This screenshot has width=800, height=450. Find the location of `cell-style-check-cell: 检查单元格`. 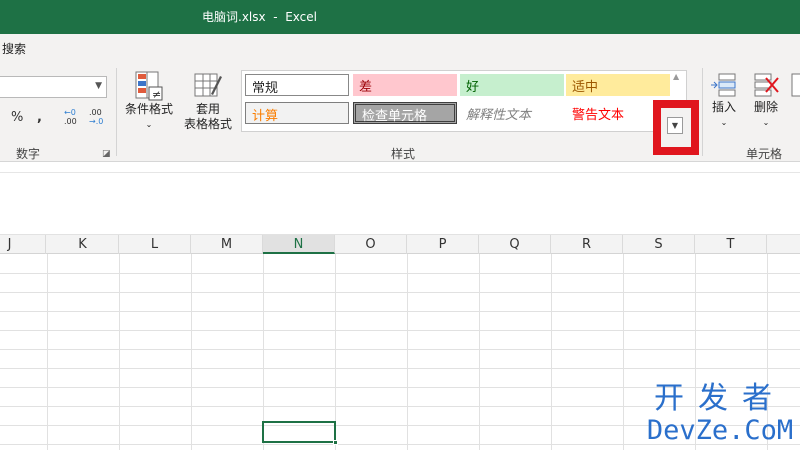

cell-style-check-cell: 检查单元格 is located at coordinates (405, 113).